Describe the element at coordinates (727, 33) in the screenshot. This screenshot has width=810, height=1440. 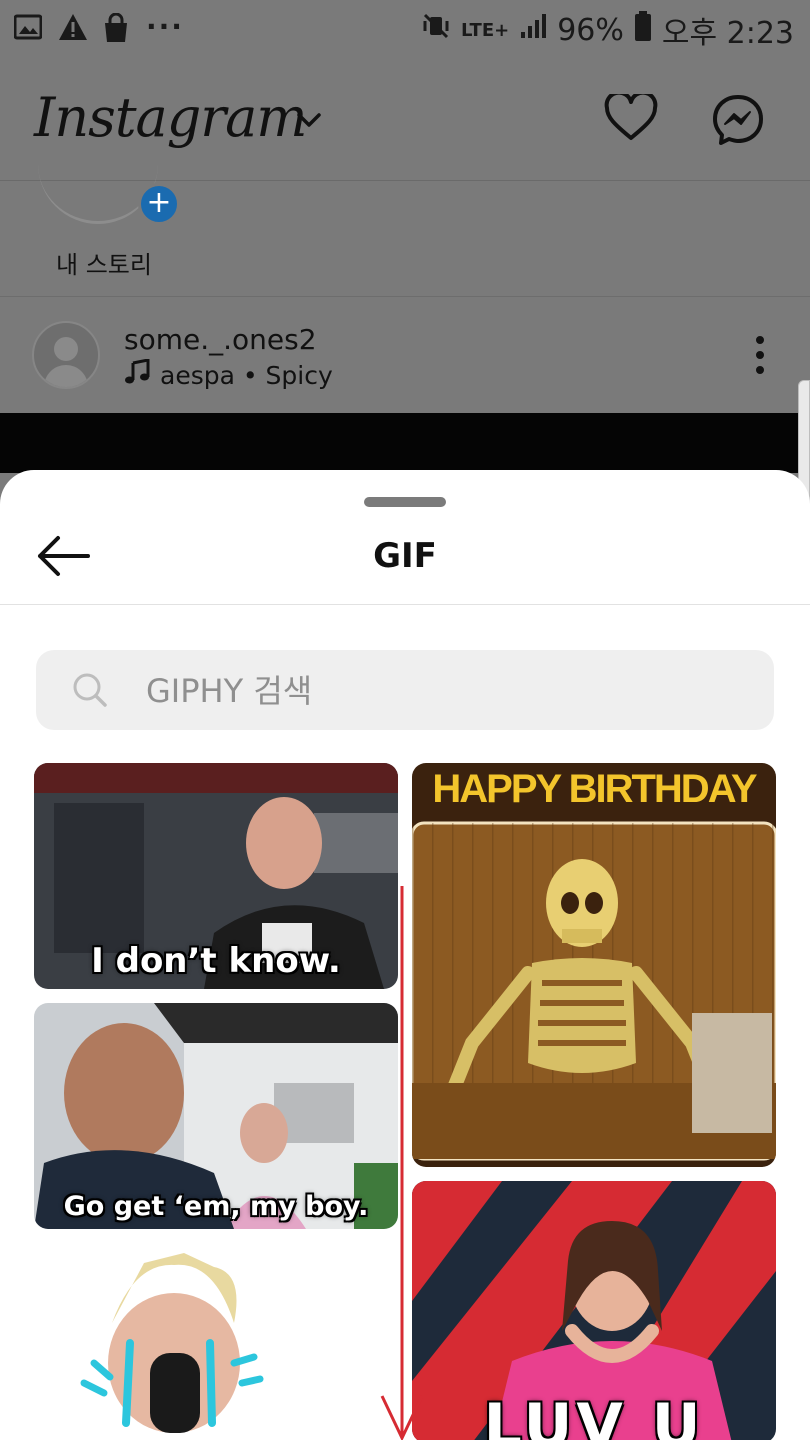
I see `clock: 오후 2:23` at that location.